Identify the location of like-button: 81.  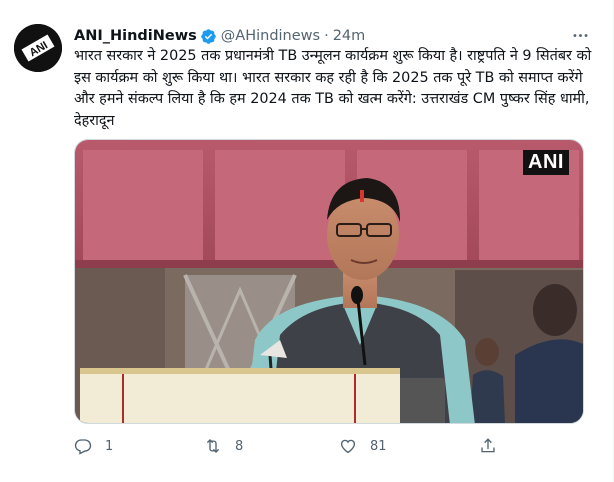
(363, 446).